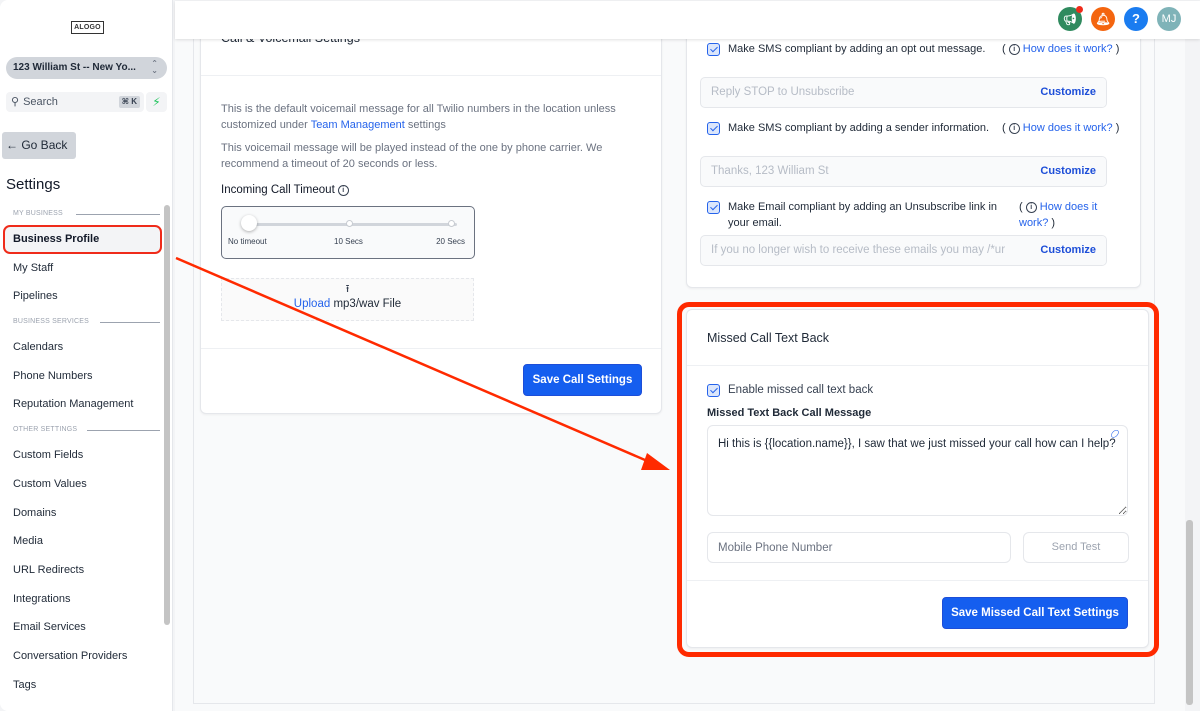  I want to click on bell-icon: 🔔︎, so click(1103, 19).